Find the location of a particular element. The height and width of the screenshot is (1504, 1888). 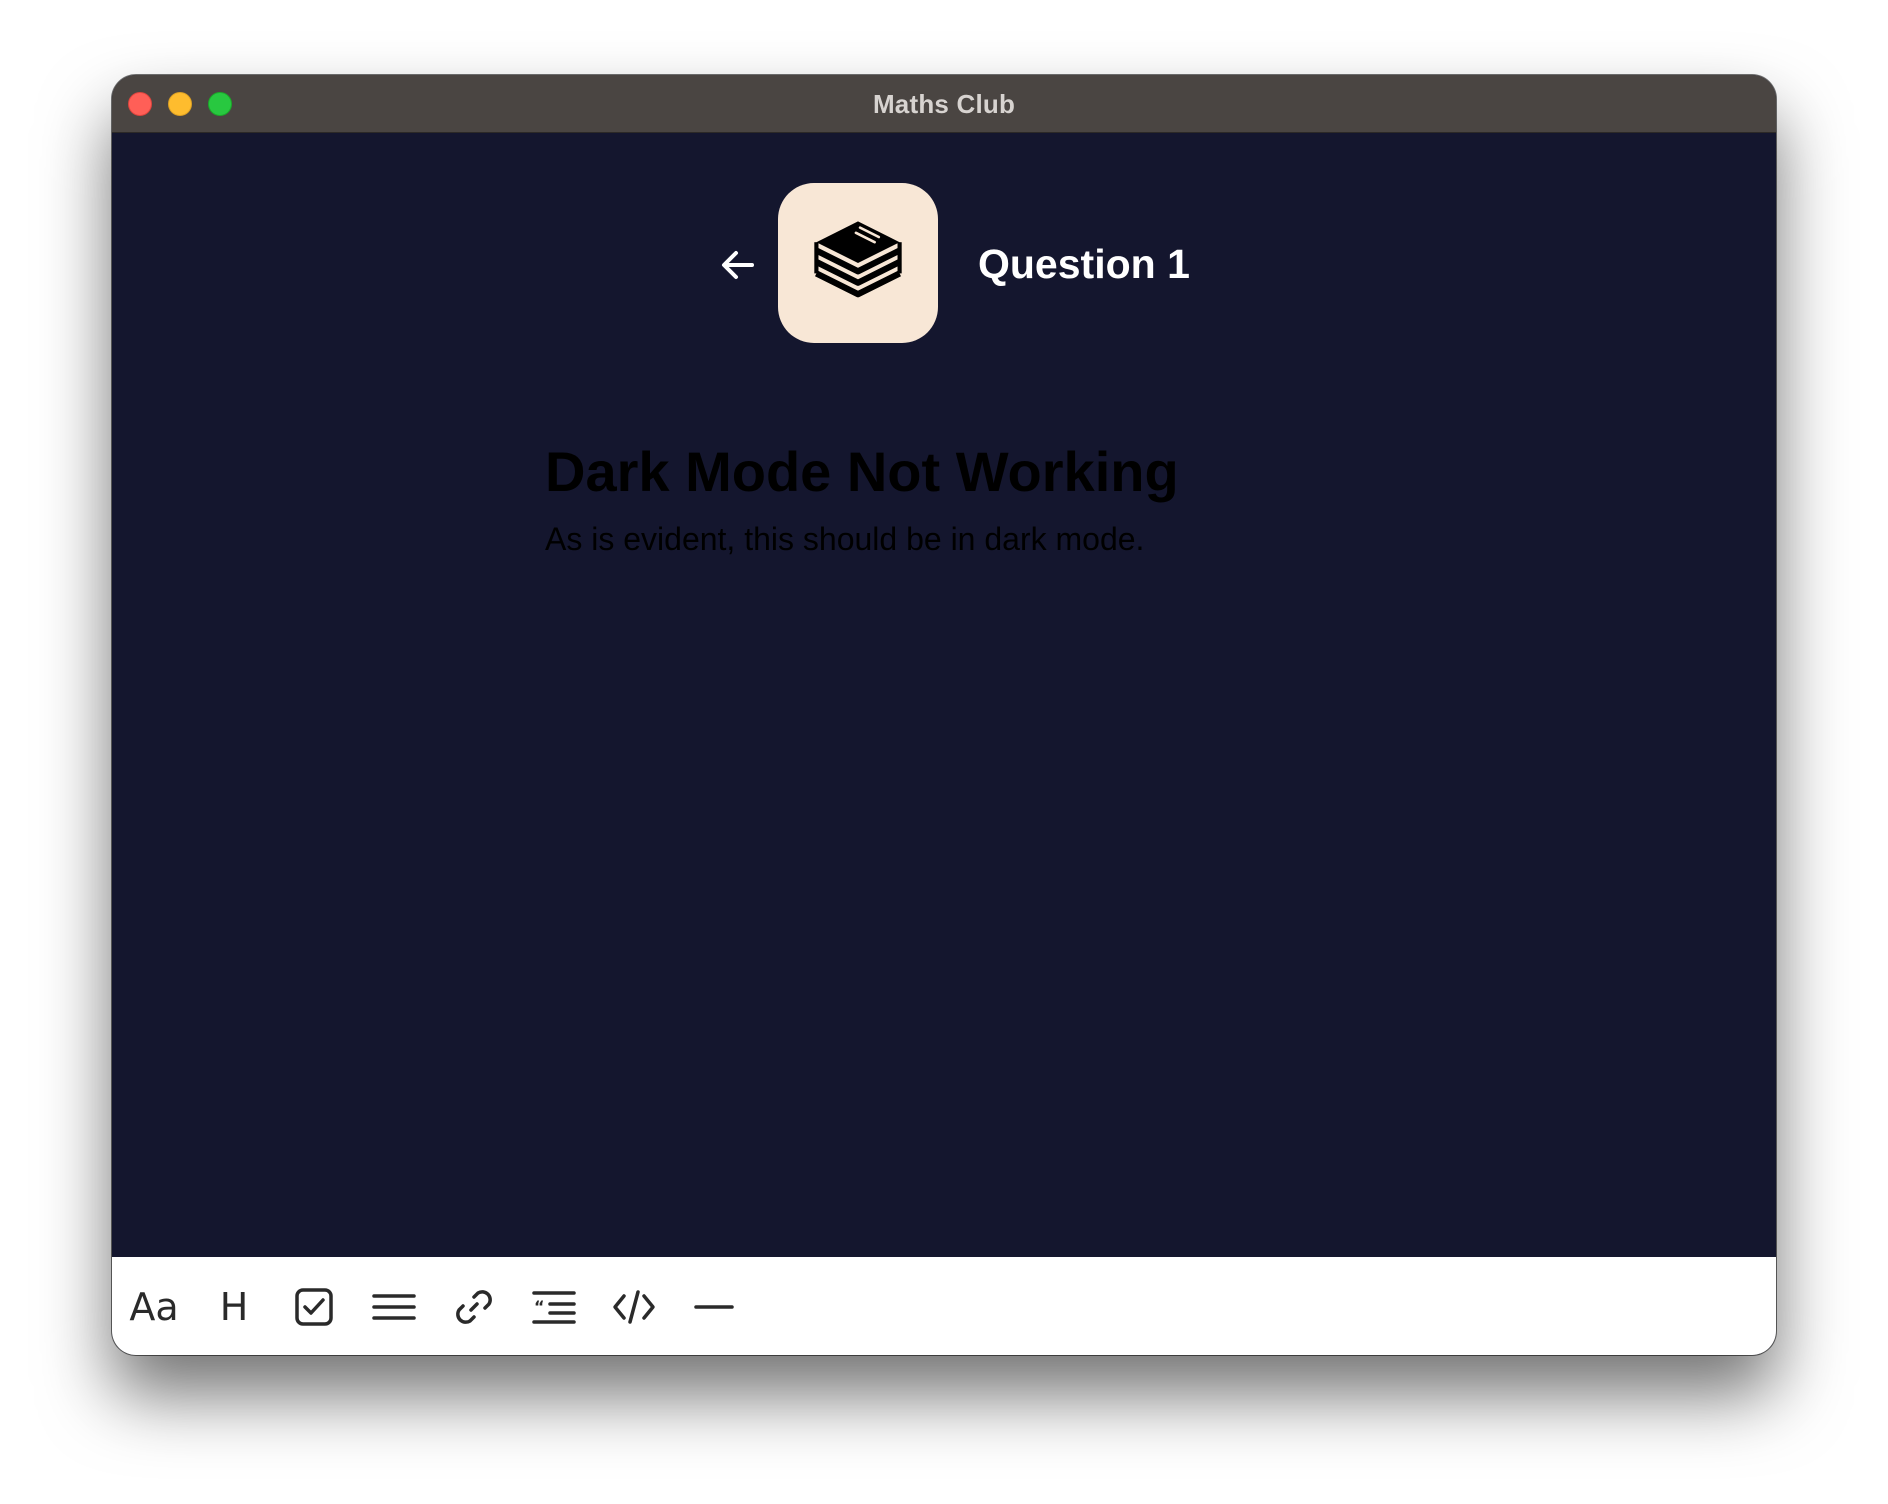

back-button is located at coordinates (738, 265).